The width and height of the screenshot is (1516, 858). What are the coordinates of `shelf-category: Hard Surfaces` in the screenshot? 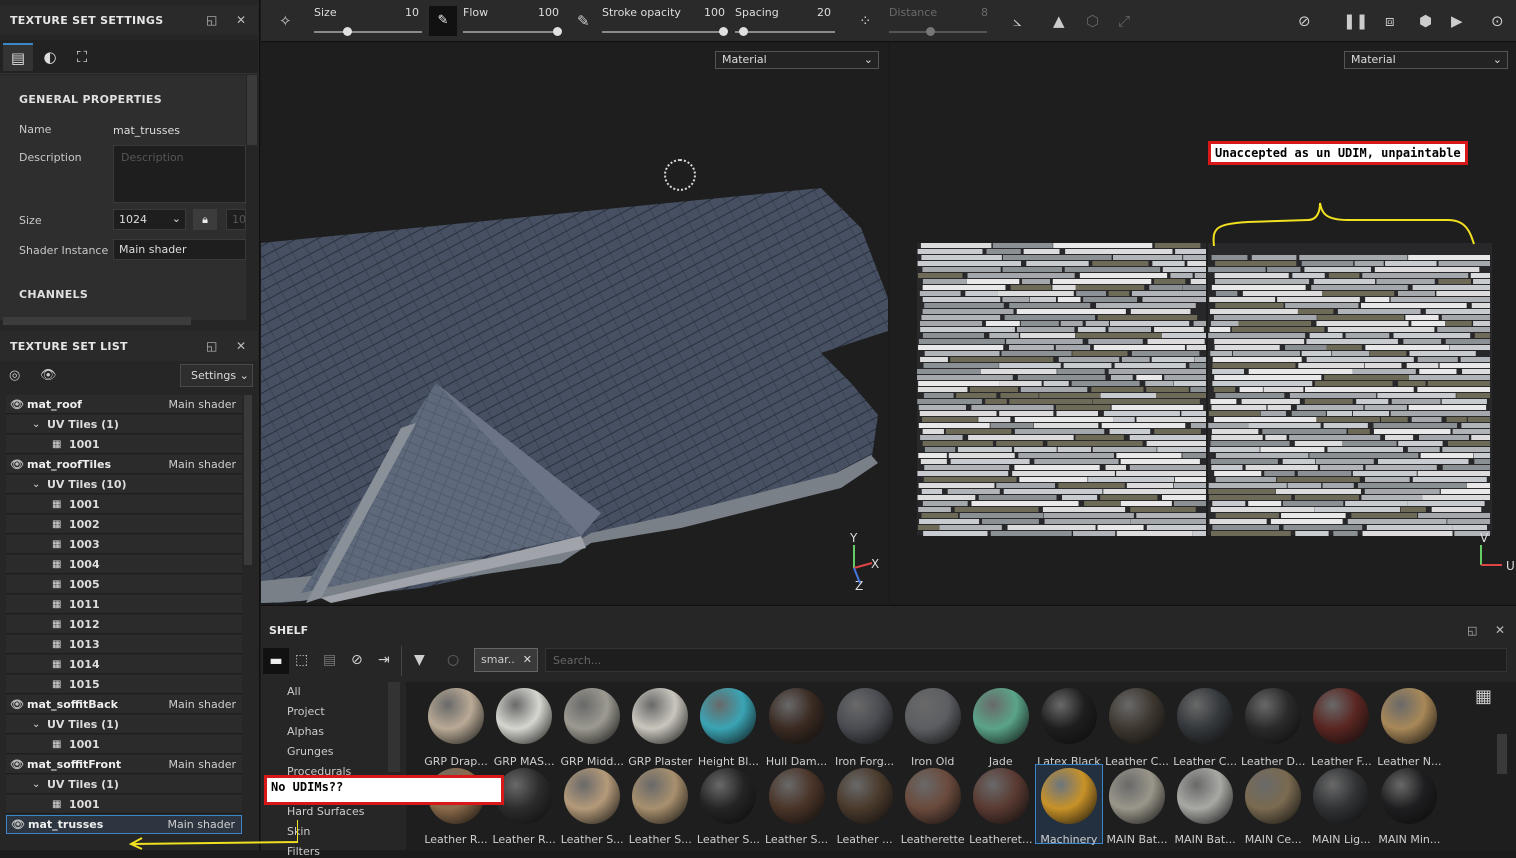 It's located at (325, 811).